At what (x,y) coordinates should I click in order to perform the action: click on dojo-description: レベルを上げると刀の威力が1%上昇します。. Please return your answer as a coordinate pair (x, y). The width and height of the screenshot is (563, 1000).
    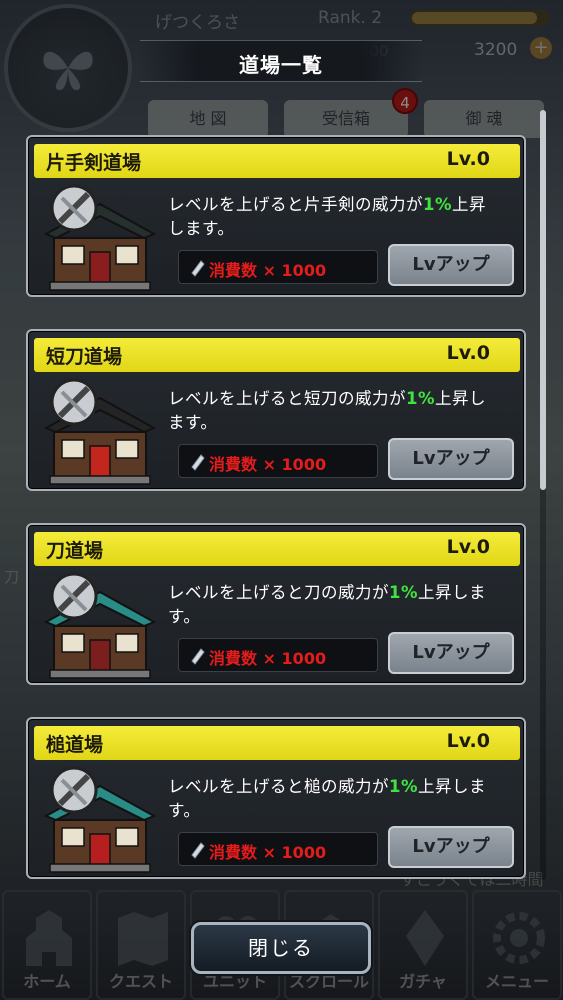
    Looking at the image, I should click on (333, 605).